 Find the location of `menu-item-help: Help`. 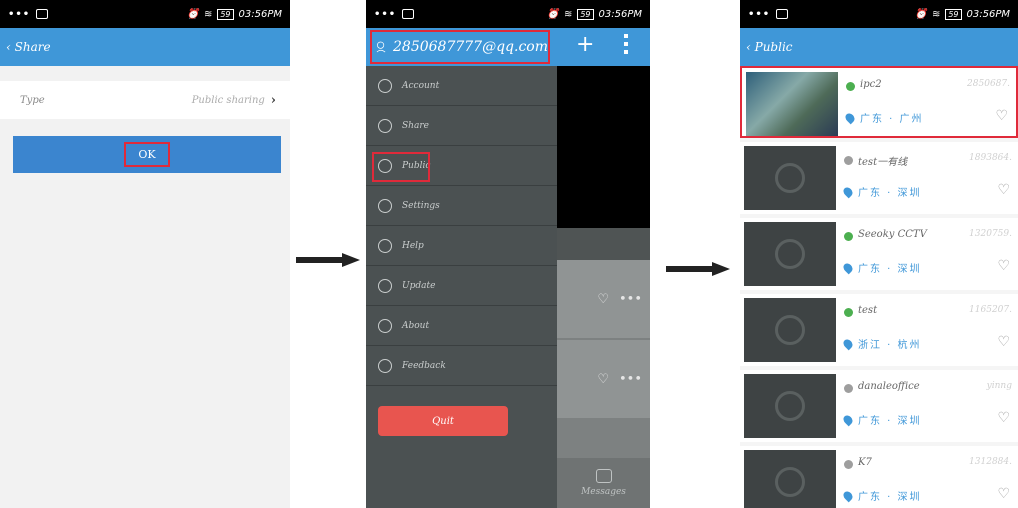

menu-item-help: Help is located at coordinates (461, 246).